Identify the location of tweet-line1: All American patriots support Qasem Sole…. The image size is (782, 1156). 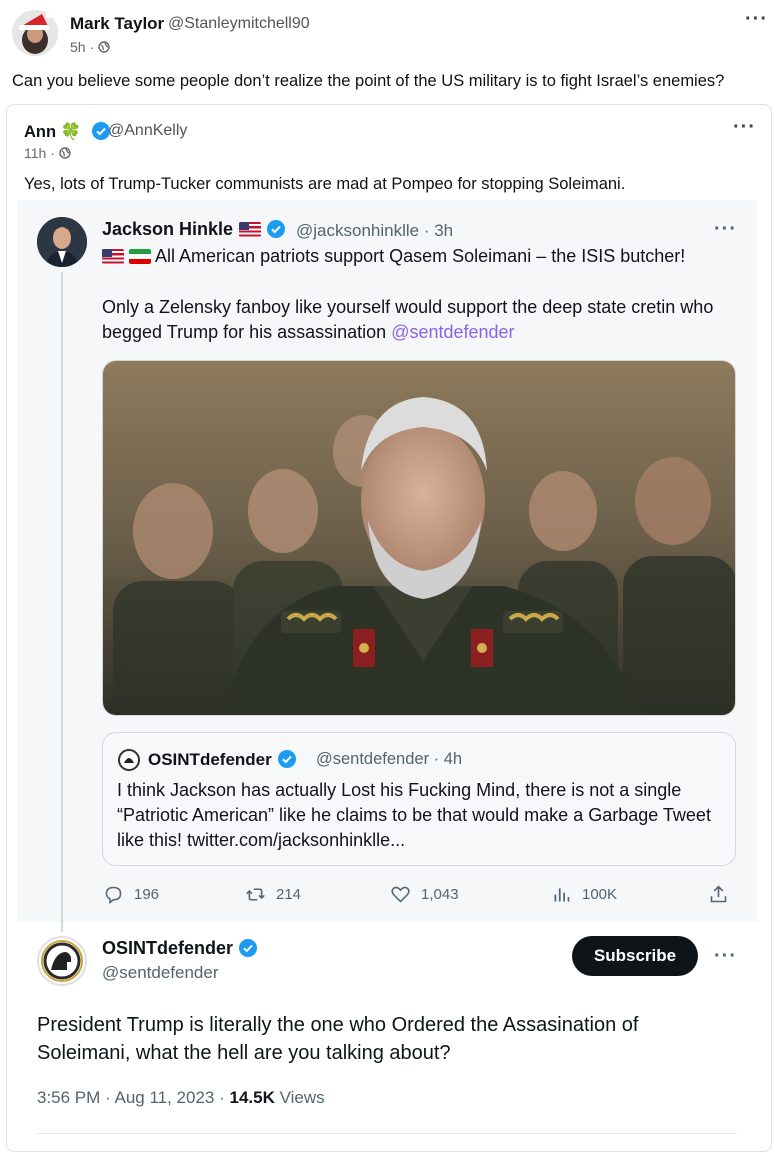
(420, 256).